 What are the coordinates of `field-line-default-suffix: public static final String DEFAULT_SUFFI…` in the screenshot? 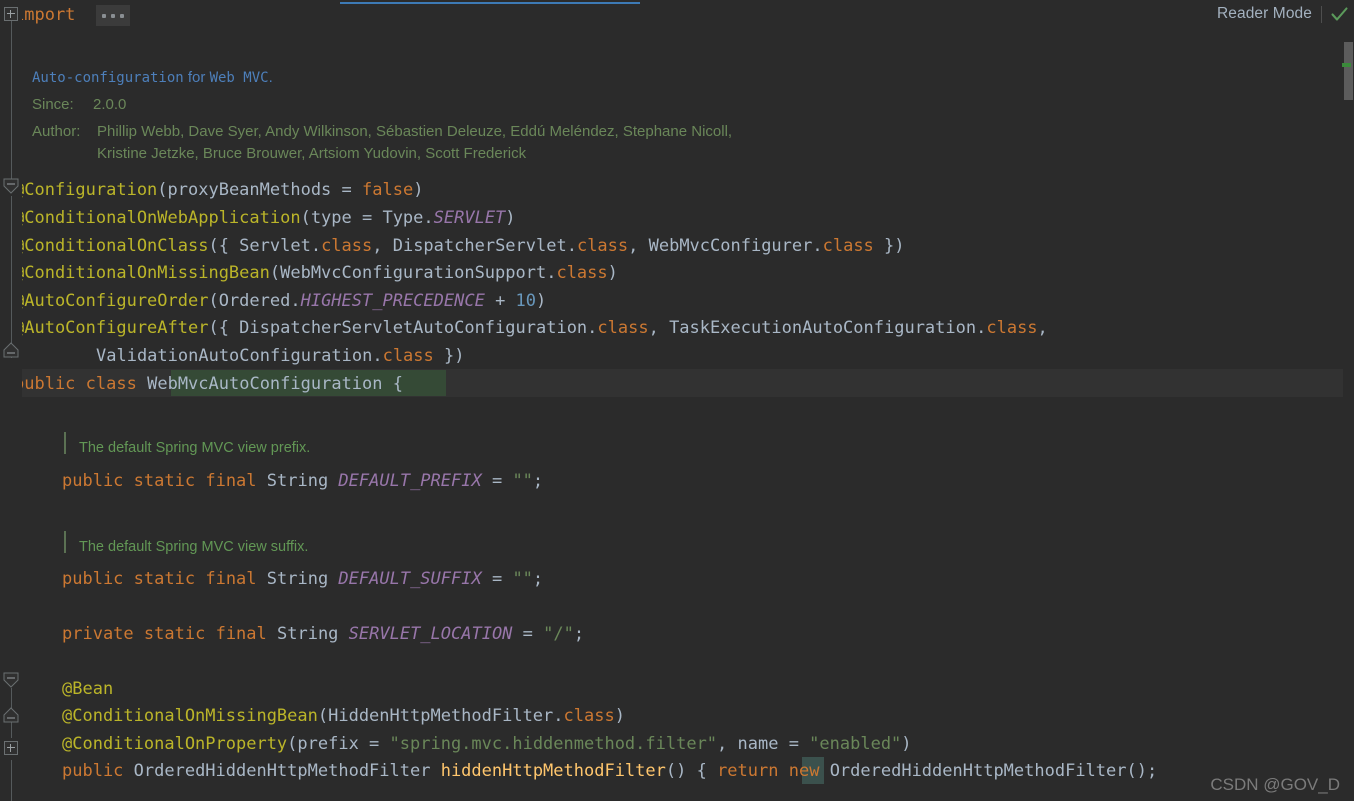 It's located at (302, 580).